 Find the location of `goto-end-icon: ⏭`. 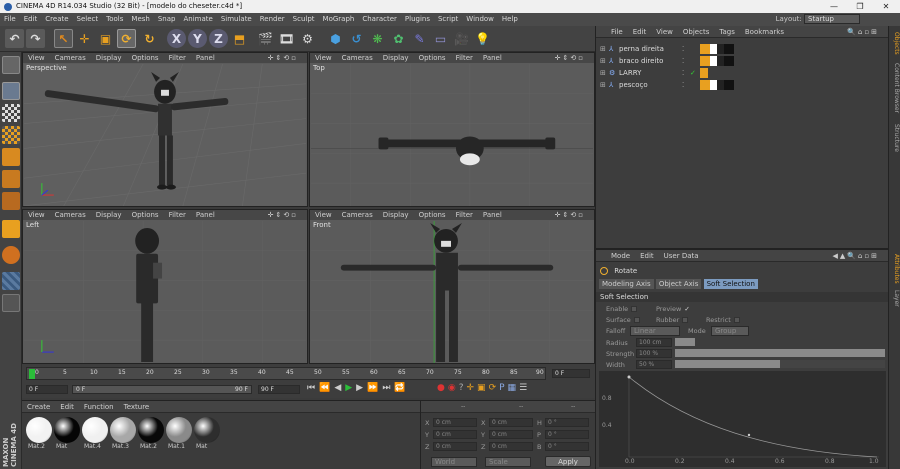

goto-end-icon: ⏭ is located at coordinates (388, 388).